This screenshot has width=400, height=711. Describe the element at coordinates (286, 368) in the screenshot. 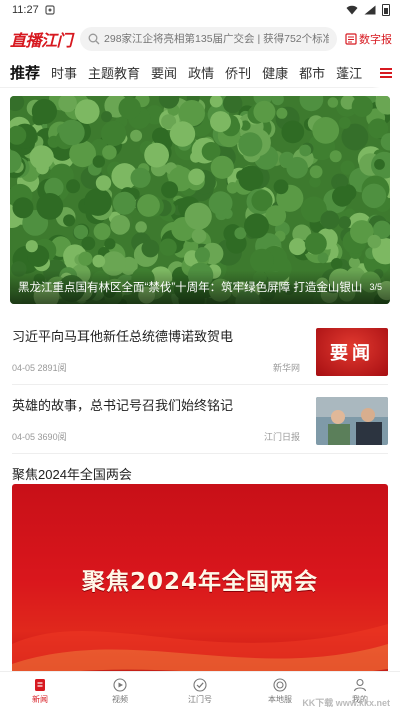

I see `news-source: 新华网` at that location.